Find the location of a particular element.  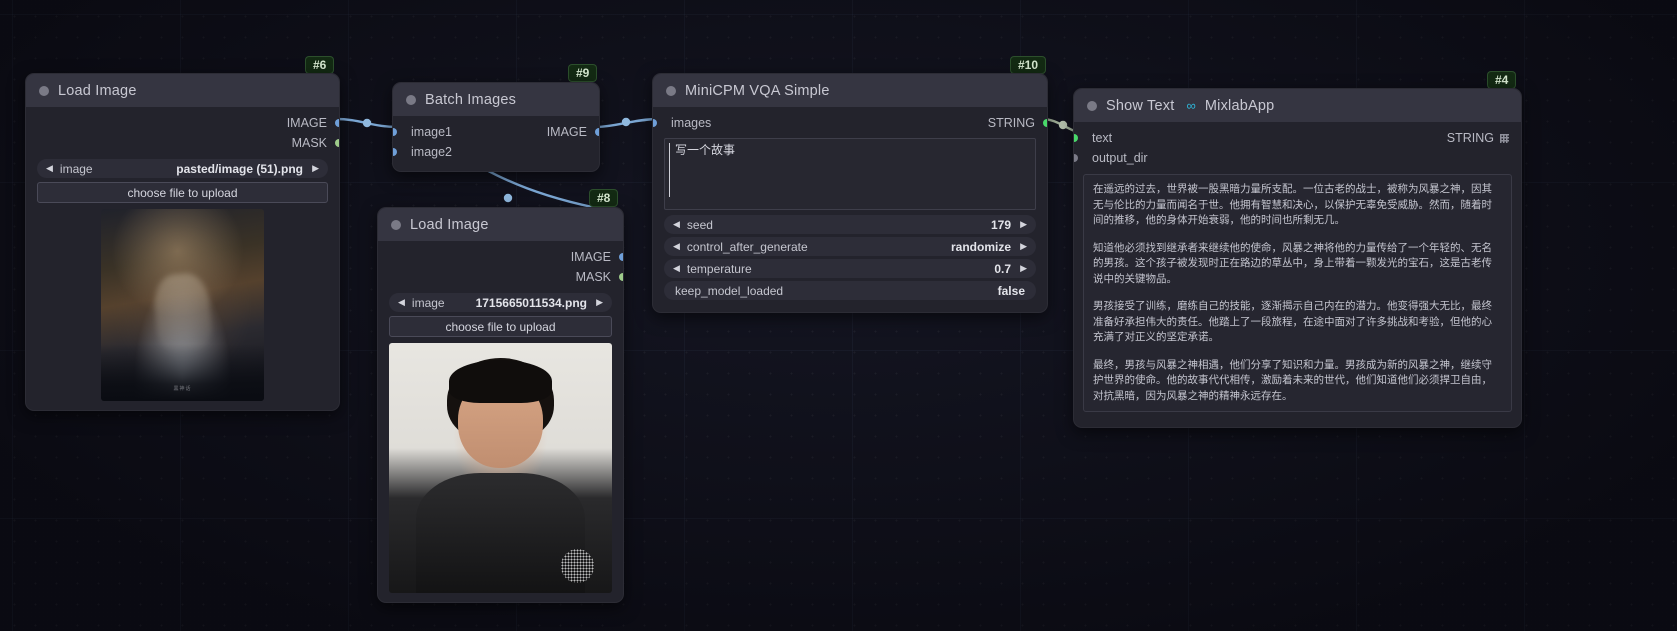

widget-image-combo: ◀ image 1715665011534.png ▶ is located at coordinates (500, 302).